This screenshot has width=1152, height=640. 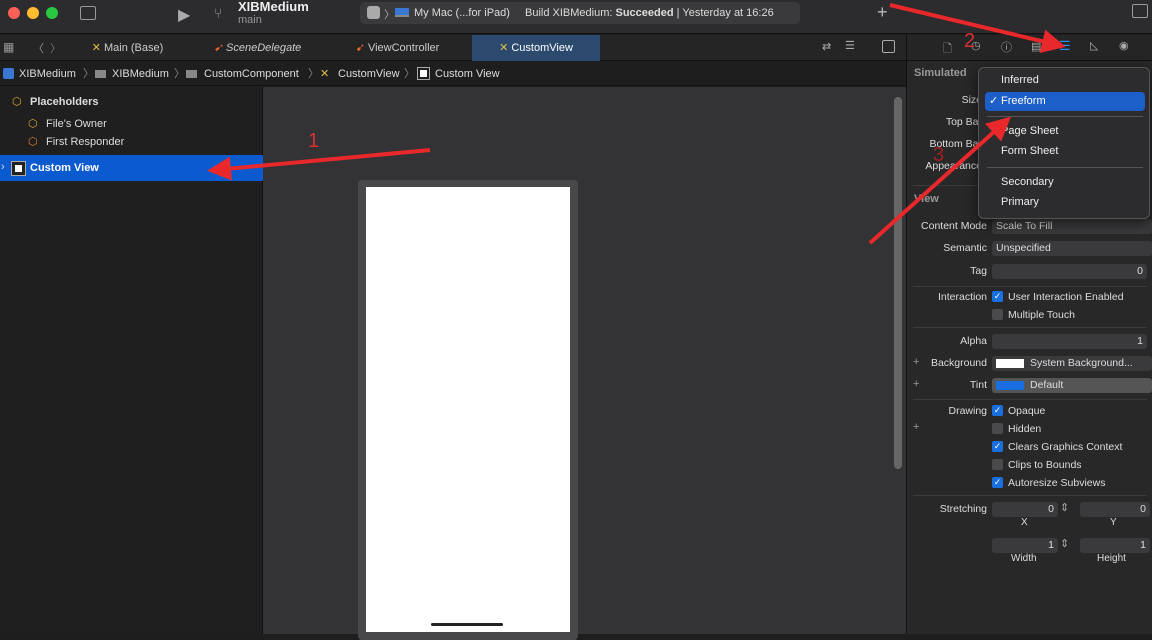 I want to click on zoom-button, so click(x=52, y=13).